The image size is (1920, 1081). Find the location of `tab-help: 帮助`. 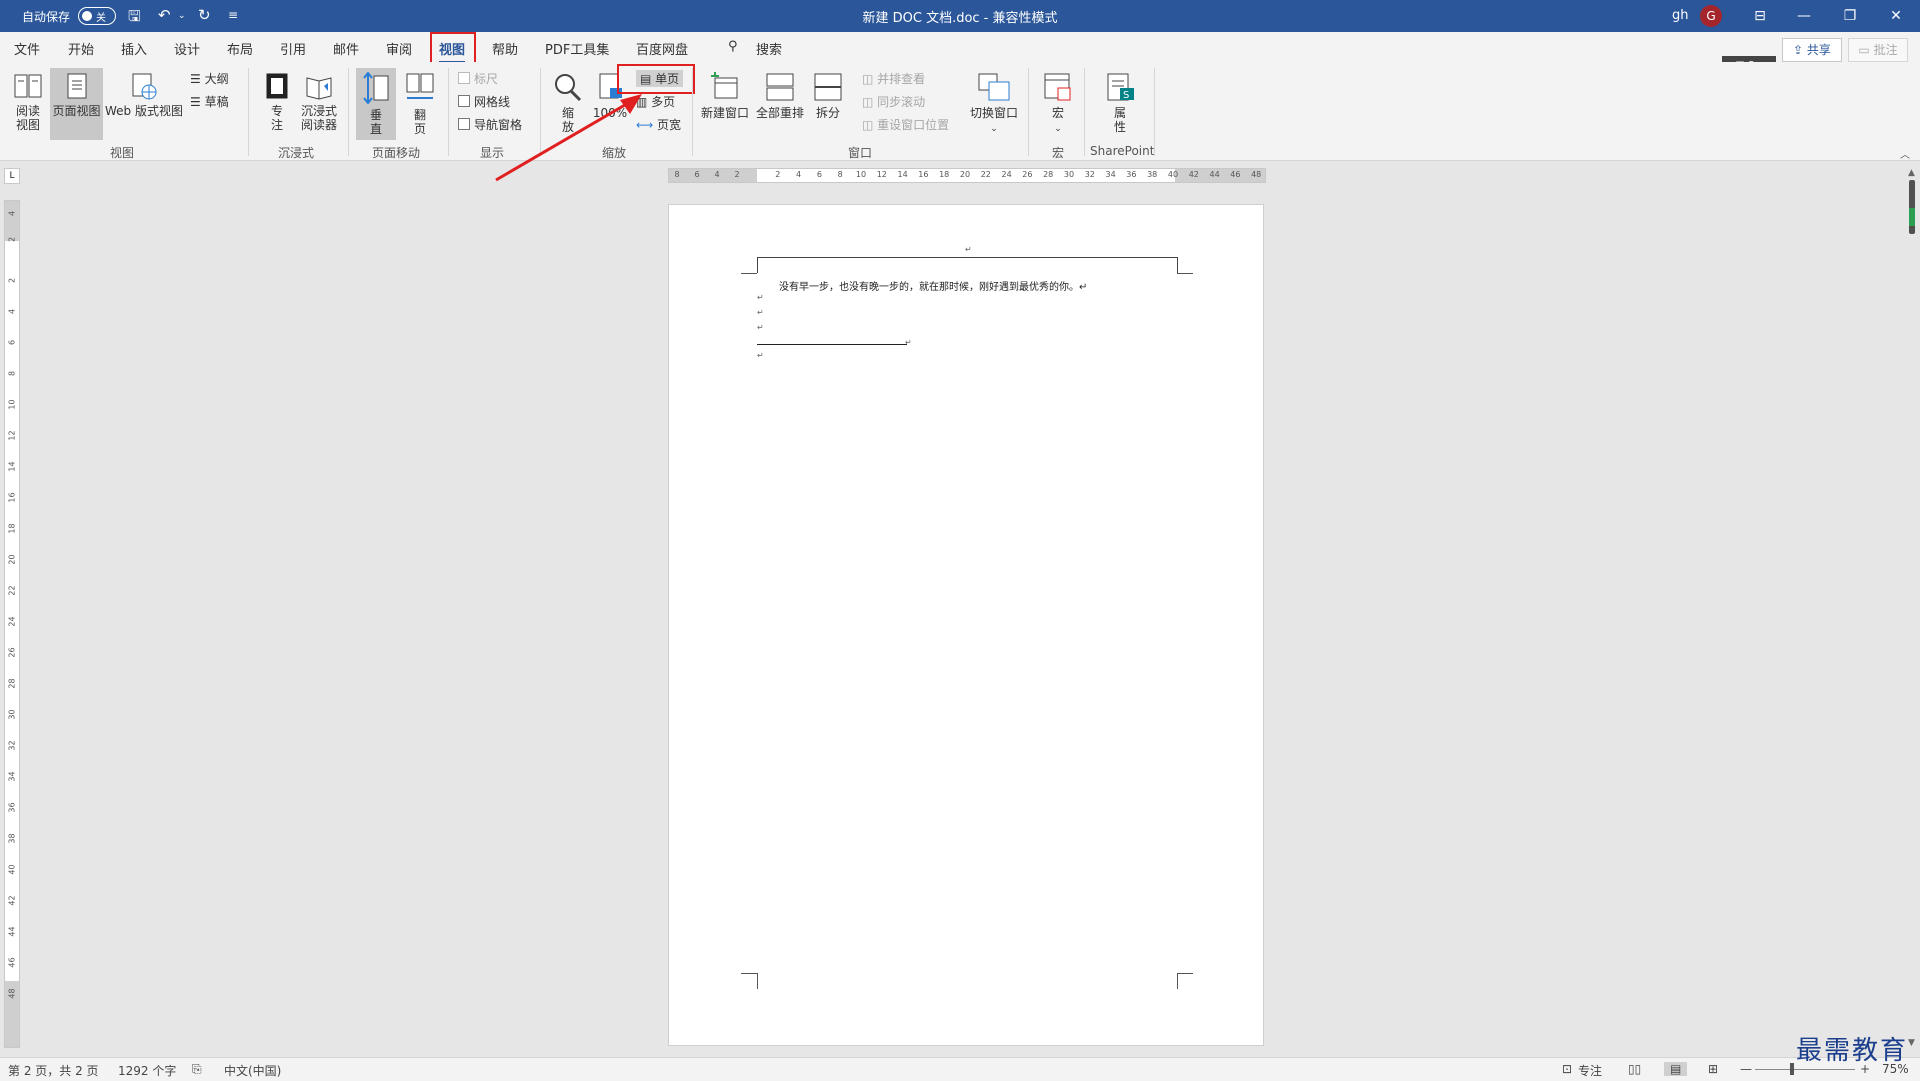

tab-help: 帮助 is located at coordinates (505, 48).